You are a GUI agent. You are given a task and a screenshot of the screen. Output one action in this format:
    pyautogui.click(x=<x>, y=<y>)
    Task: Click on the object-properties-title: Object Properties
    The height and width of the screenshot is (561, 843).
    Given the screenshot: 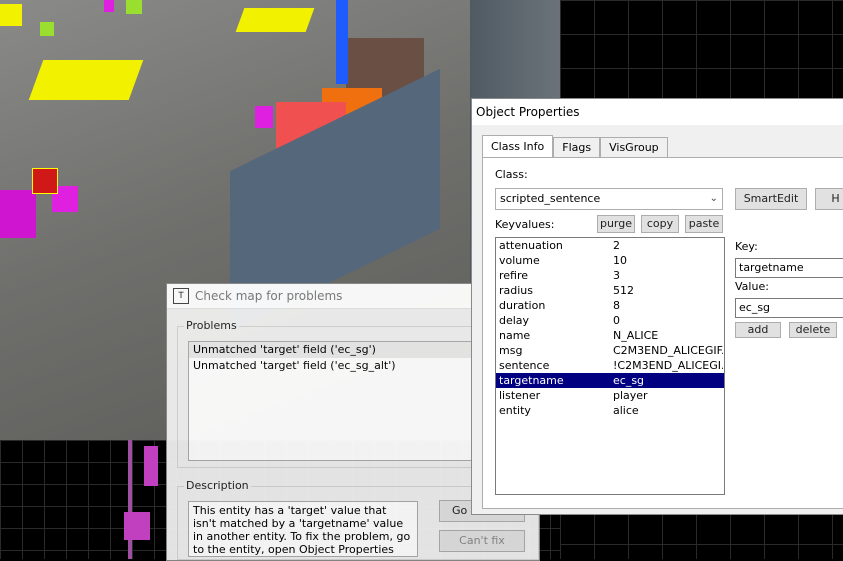 What is the action you would take?
    pyautogui.click(x=528, y=112)
    